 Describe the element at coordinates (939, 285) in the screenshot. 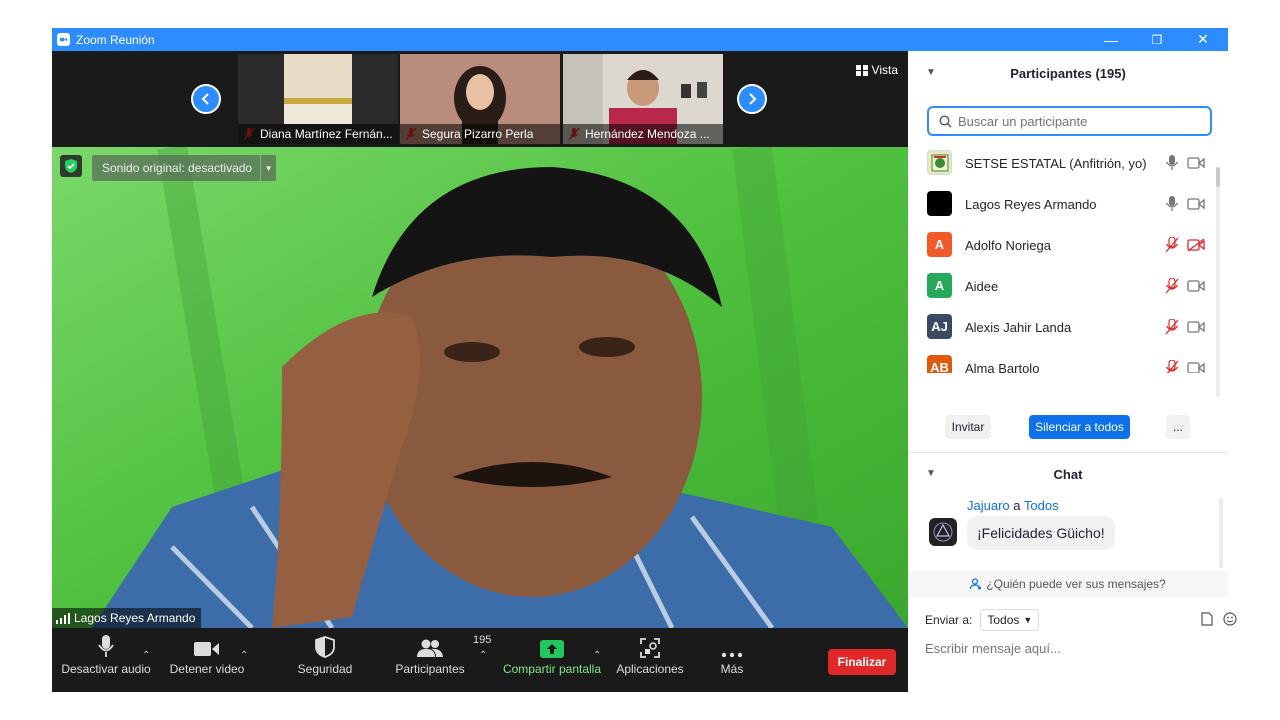

I see `avatar: A` at that location.